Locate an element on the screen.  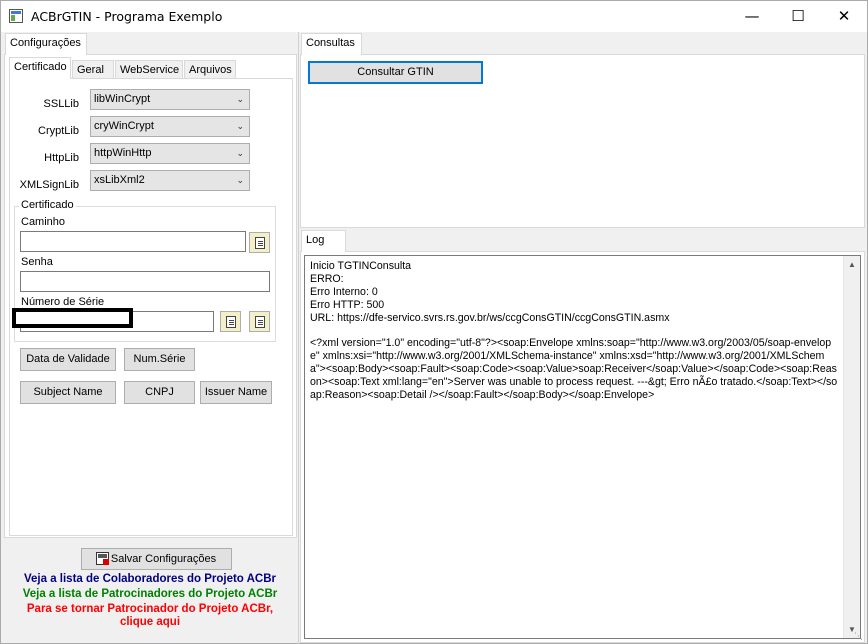
close-button: ✕ is located at coordinates (844, 16).